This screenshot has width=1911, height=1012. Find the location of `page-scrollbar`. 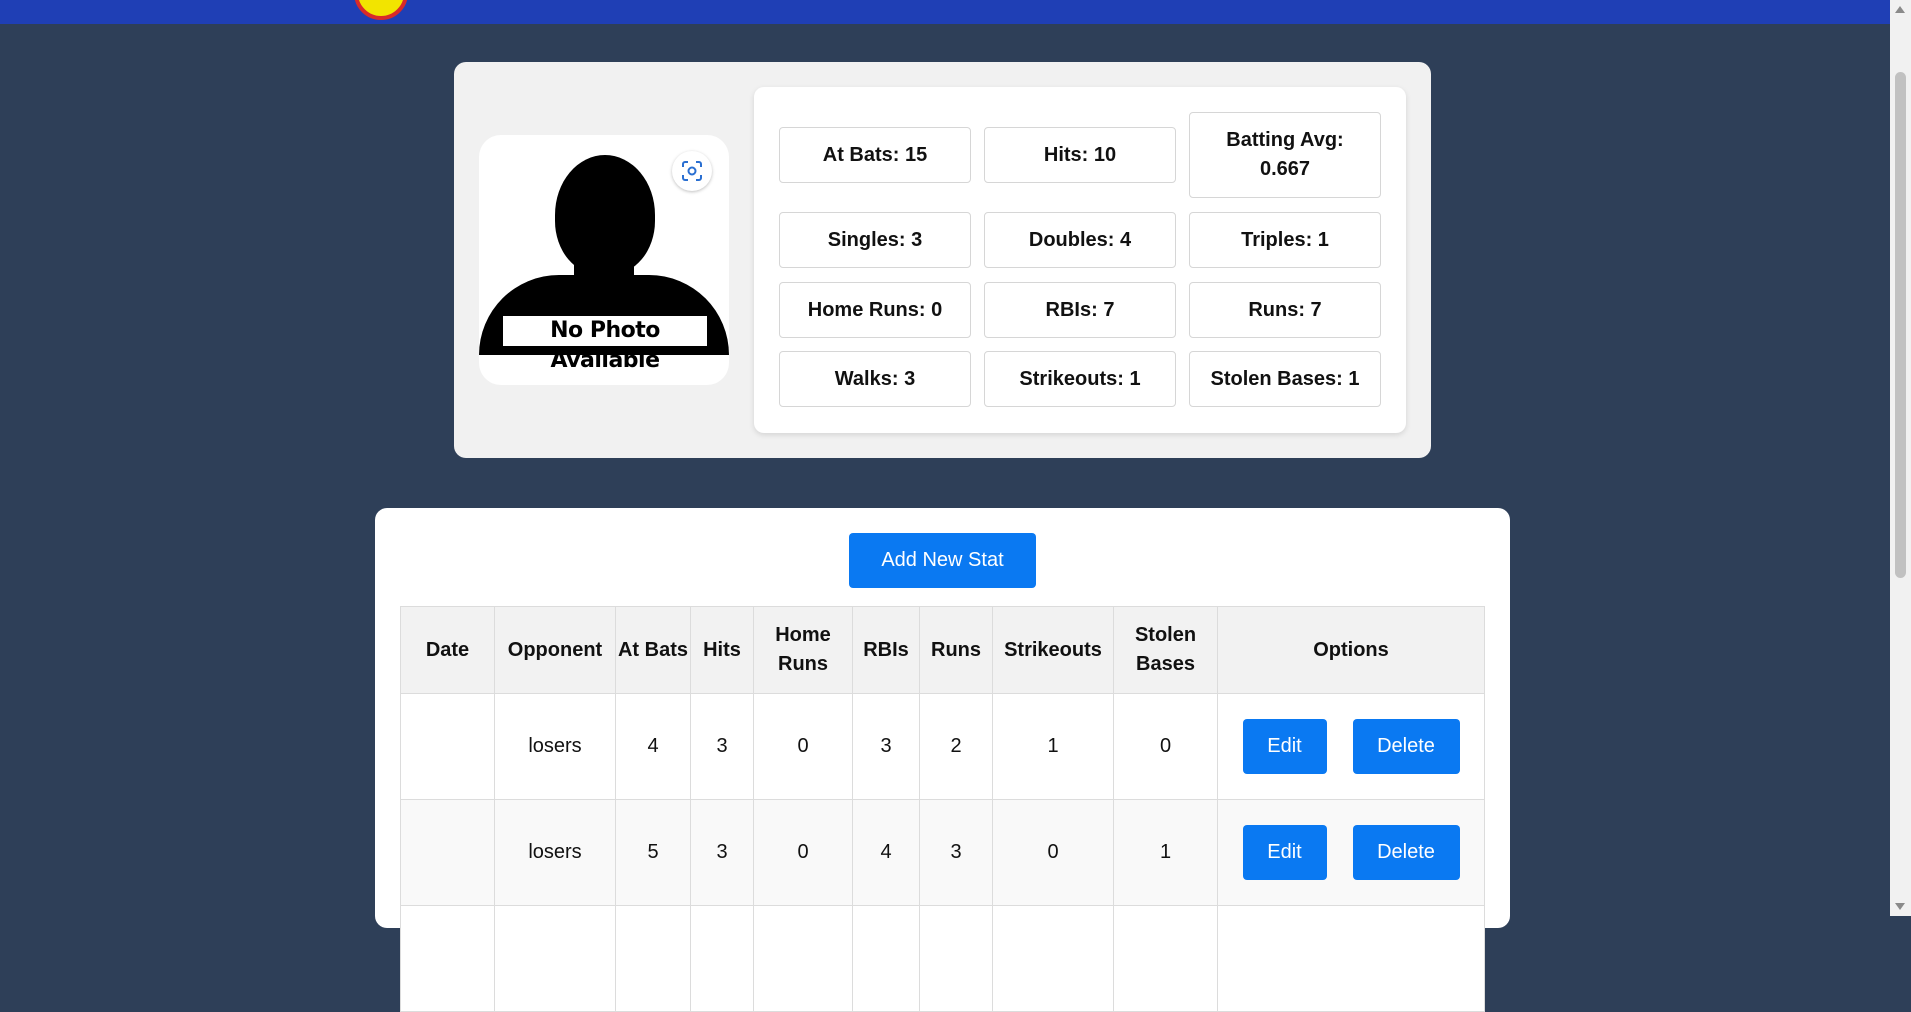

page-scrollbar is located at coordinates (1900, 458).